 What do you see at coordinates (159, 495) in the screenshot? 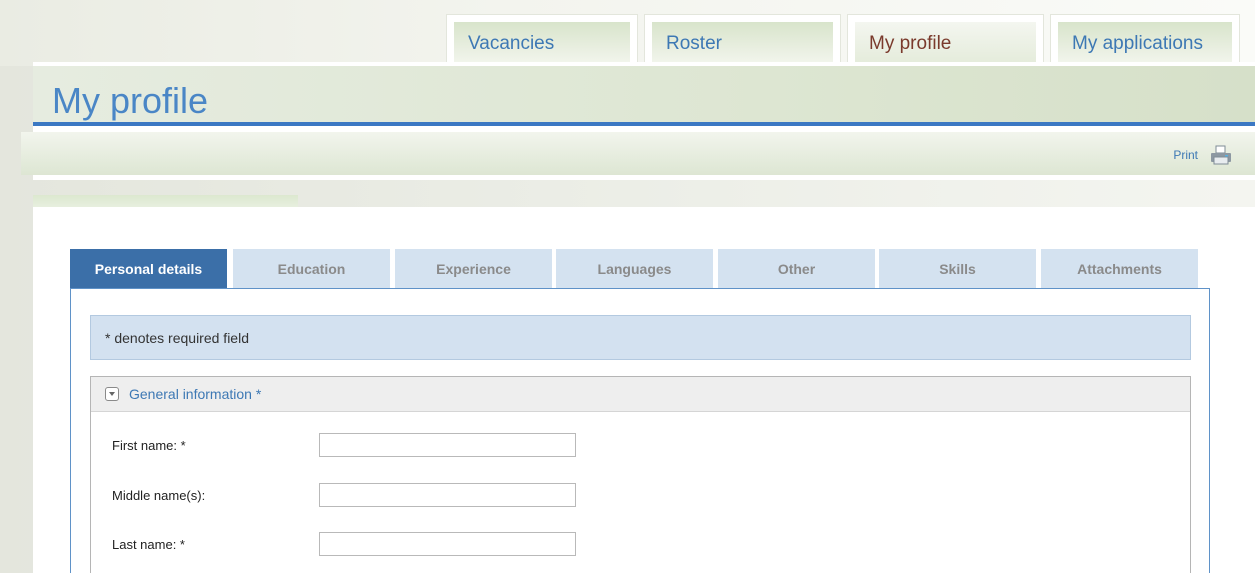
I see `middle-name-label: Middle name(s):` at bounding box center [159, 495].